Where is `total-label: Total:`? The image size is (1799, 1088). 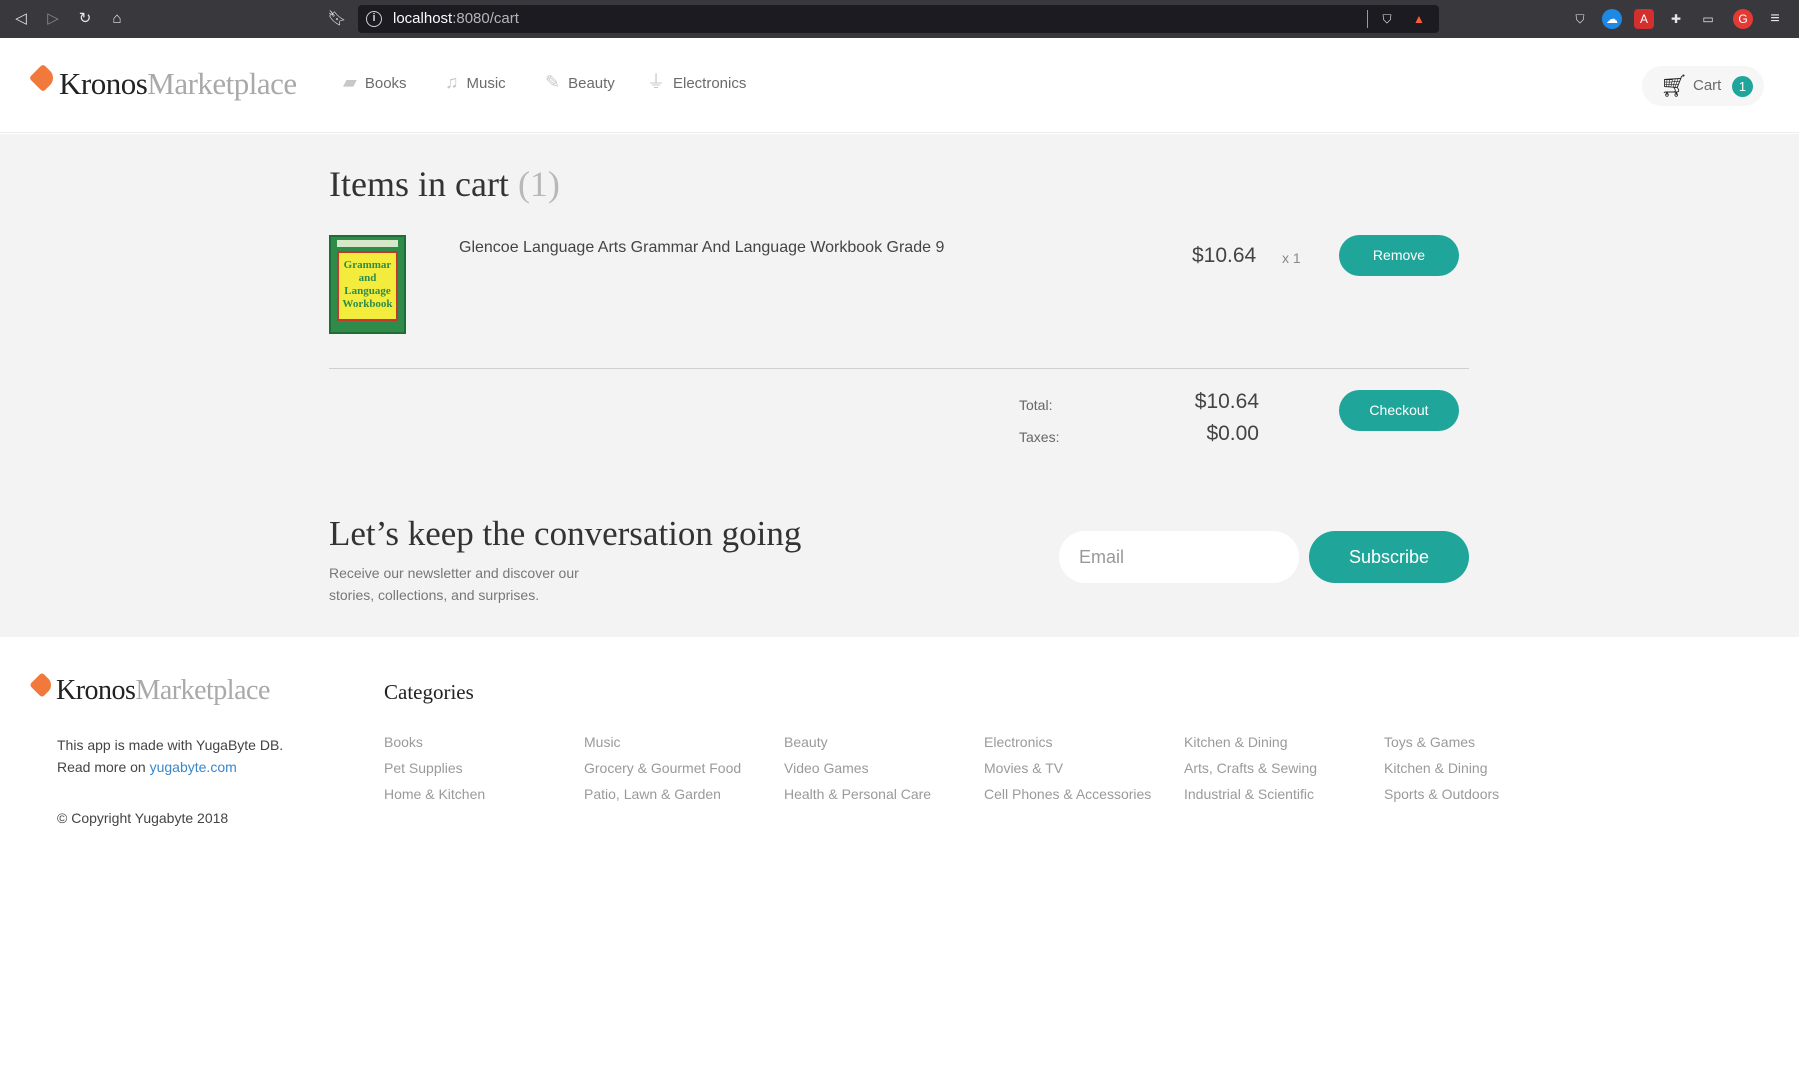 total-label: Total: is located at coordinates (1036, 405).